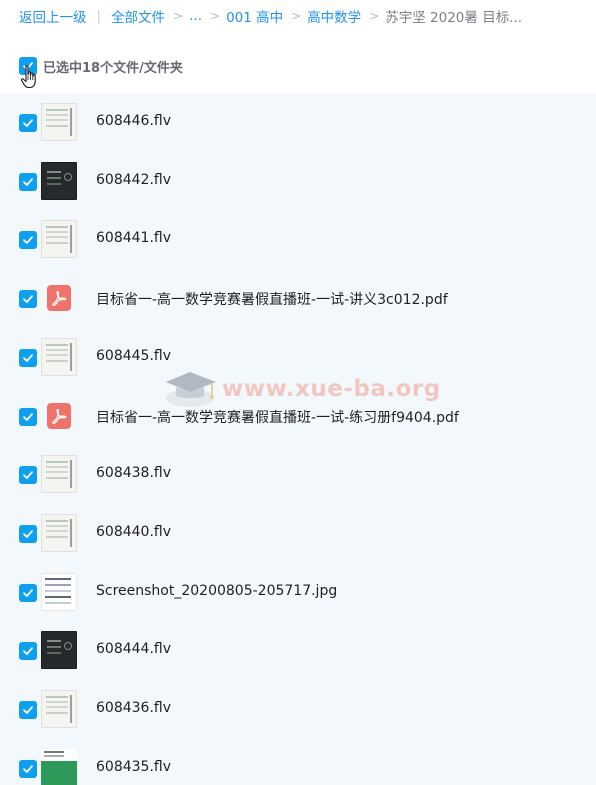 This screenshot has height=785, width=596. I want to click on file-row: 608440.flv, so click(298, 533).